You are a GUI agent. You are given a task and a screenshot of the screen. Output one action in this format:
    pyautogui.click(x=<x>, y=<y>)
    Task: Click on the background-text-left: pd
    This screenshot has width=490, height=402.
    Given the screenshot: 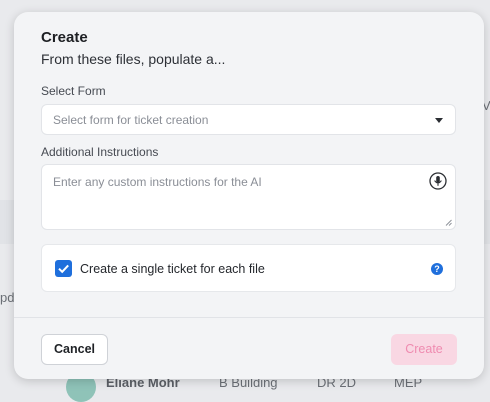 What is the action you would take?
    pyautogui.click(x=7, y=297)
    